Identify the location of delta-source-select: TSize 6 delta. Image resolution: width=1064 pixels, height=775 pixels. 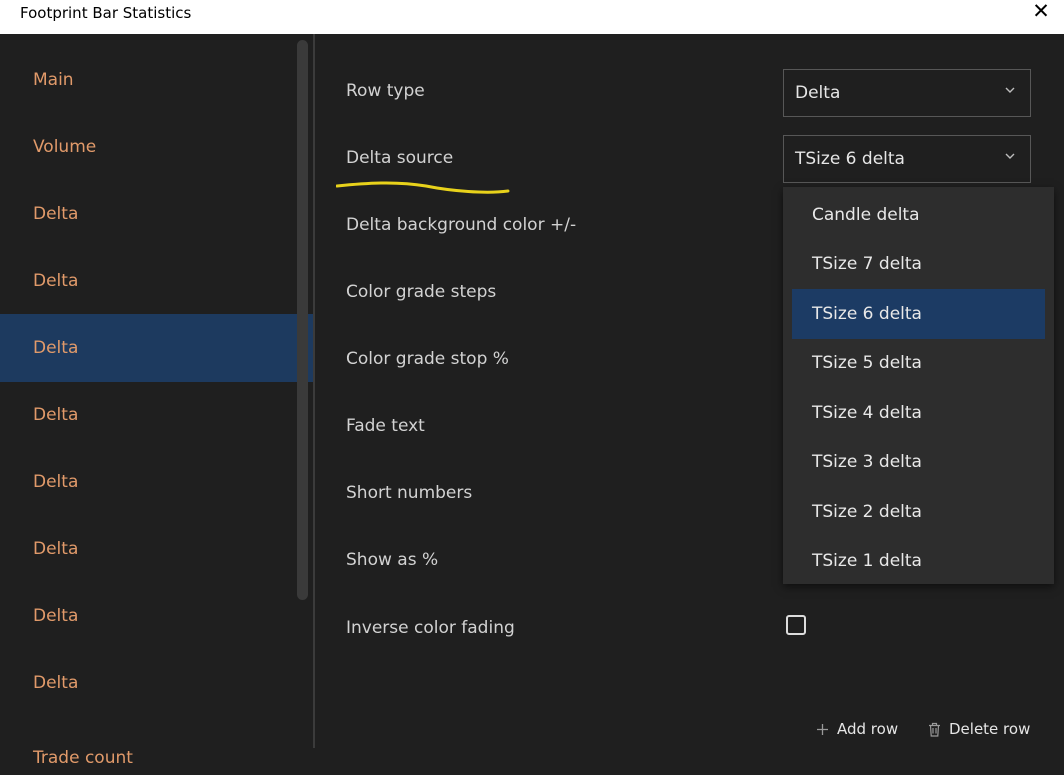
(907, 159).